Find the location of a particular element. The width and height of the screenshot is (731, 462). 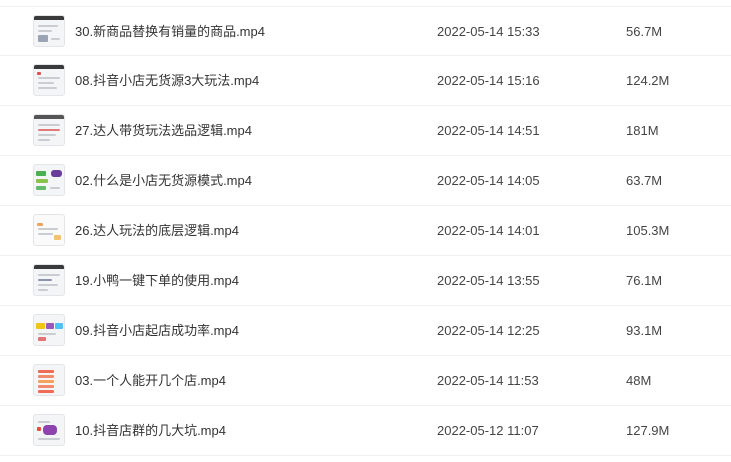

file-name: 09.抖音小店起店成功率.mp4 is located at coordinates (157, 330).